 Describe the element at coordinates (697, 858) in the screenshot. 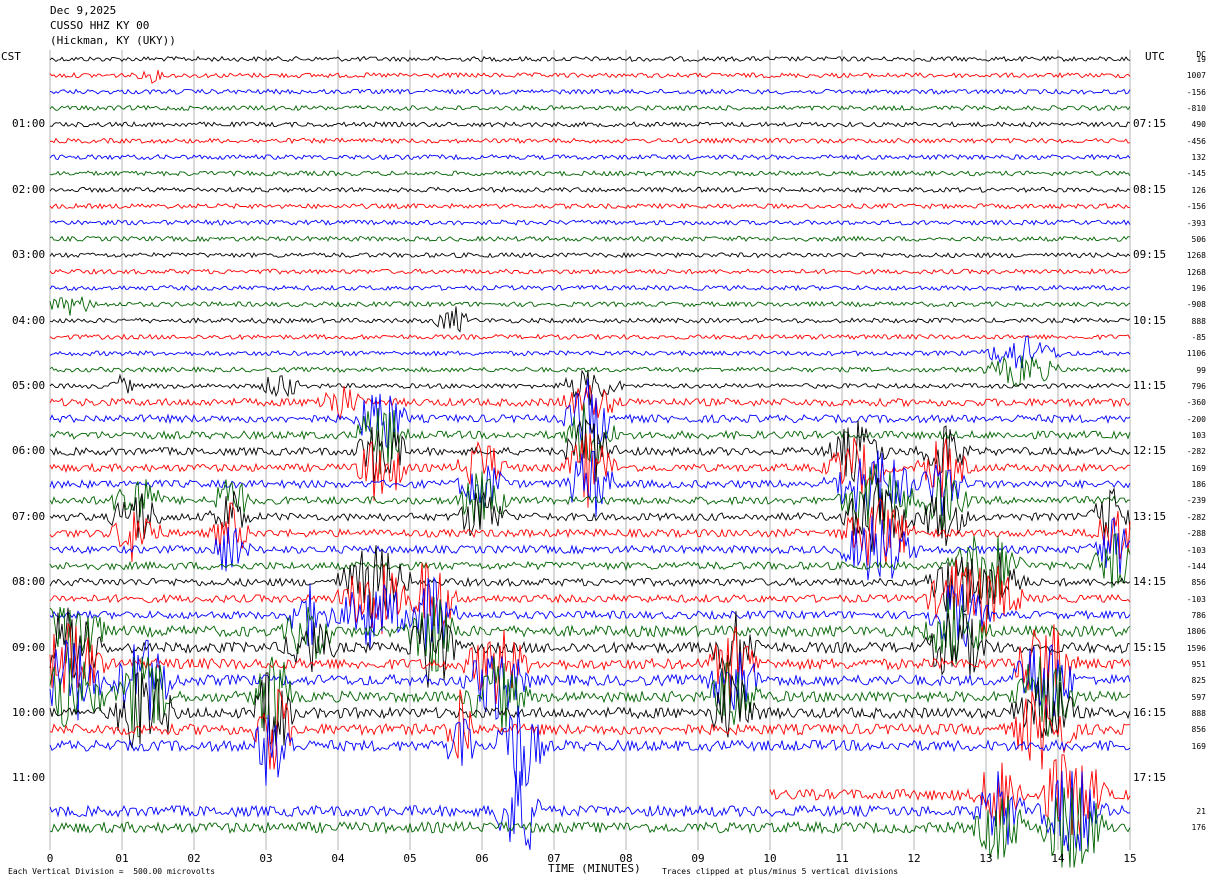

I see `x-tick-label: 09` at that location.